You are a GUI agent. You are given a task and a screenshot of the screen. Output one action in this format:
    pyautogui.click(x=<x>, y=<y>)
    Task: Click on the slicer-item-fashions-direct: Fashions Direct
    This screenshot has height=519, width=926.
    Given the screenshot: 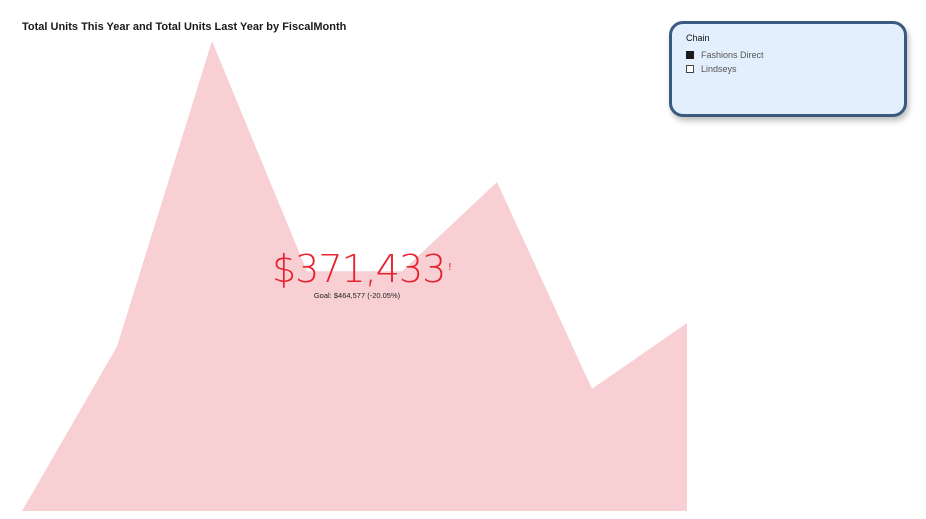 What is the action you would take?
    pyautogui.click(x=725, y=55)
    